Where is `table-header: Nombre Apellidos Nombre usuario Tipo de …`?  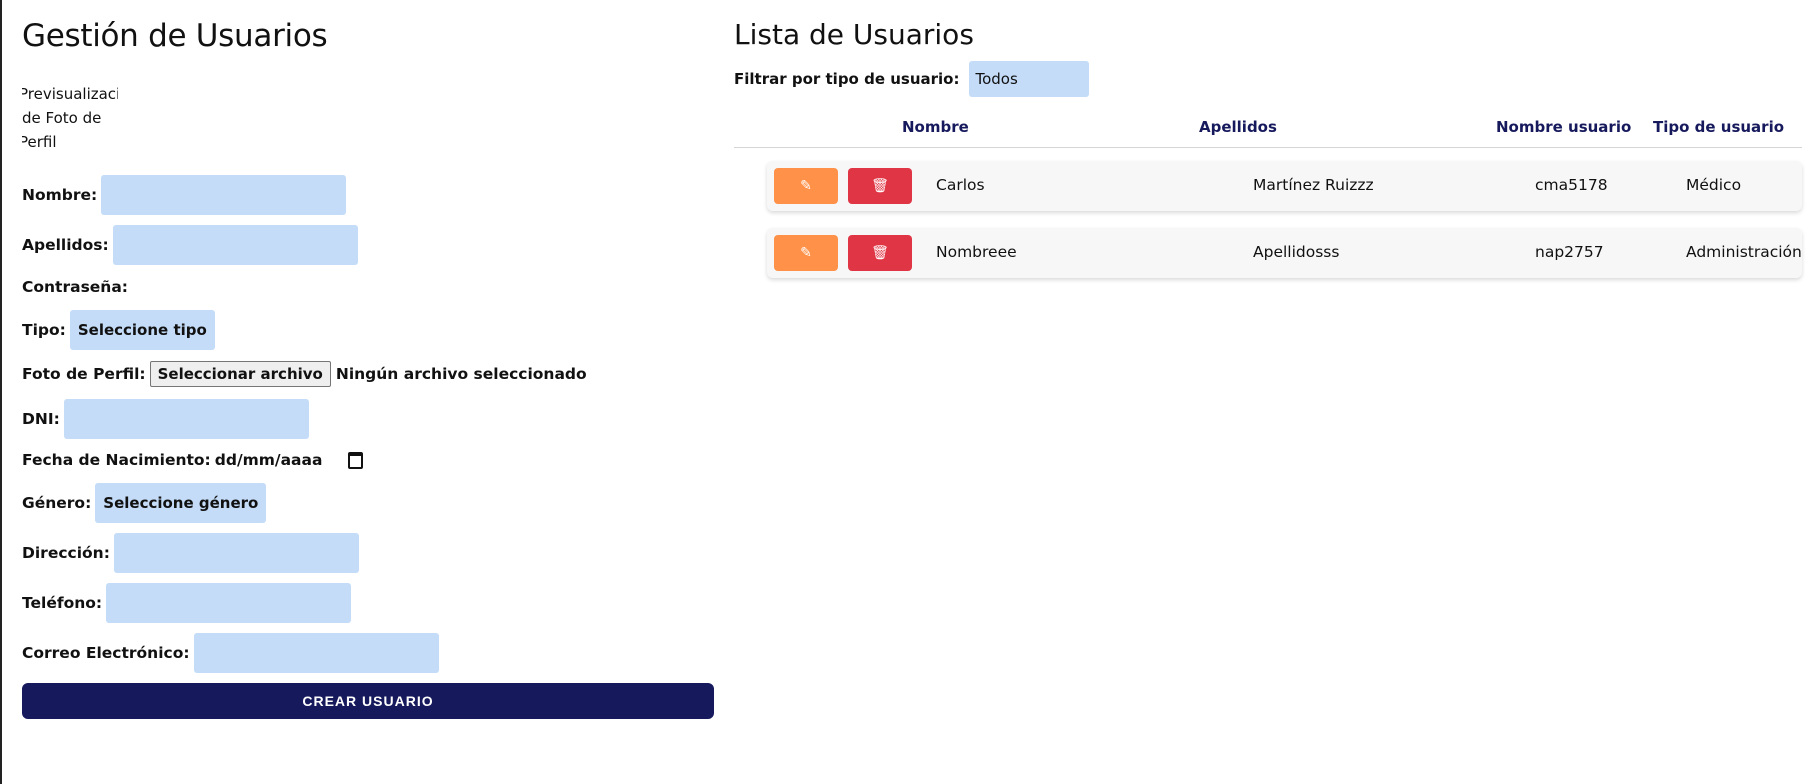
table-header: Nombre Apellidos Nombre usuario Tipo de … is located at coordinates (1268, 132).